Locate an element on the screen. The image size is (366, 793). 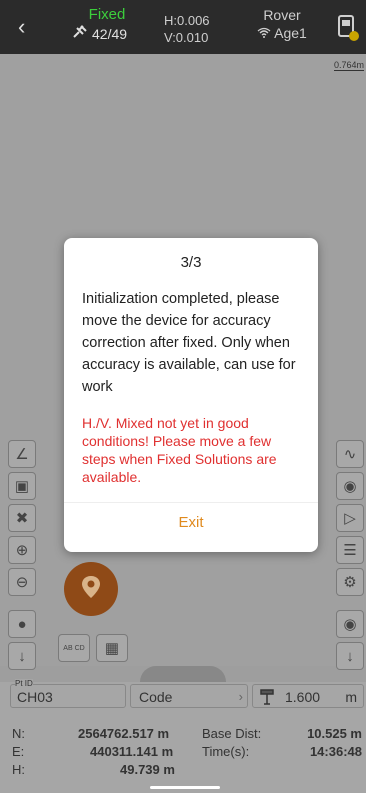
ptid-value: CH03 is located at coordinates (35, 697).